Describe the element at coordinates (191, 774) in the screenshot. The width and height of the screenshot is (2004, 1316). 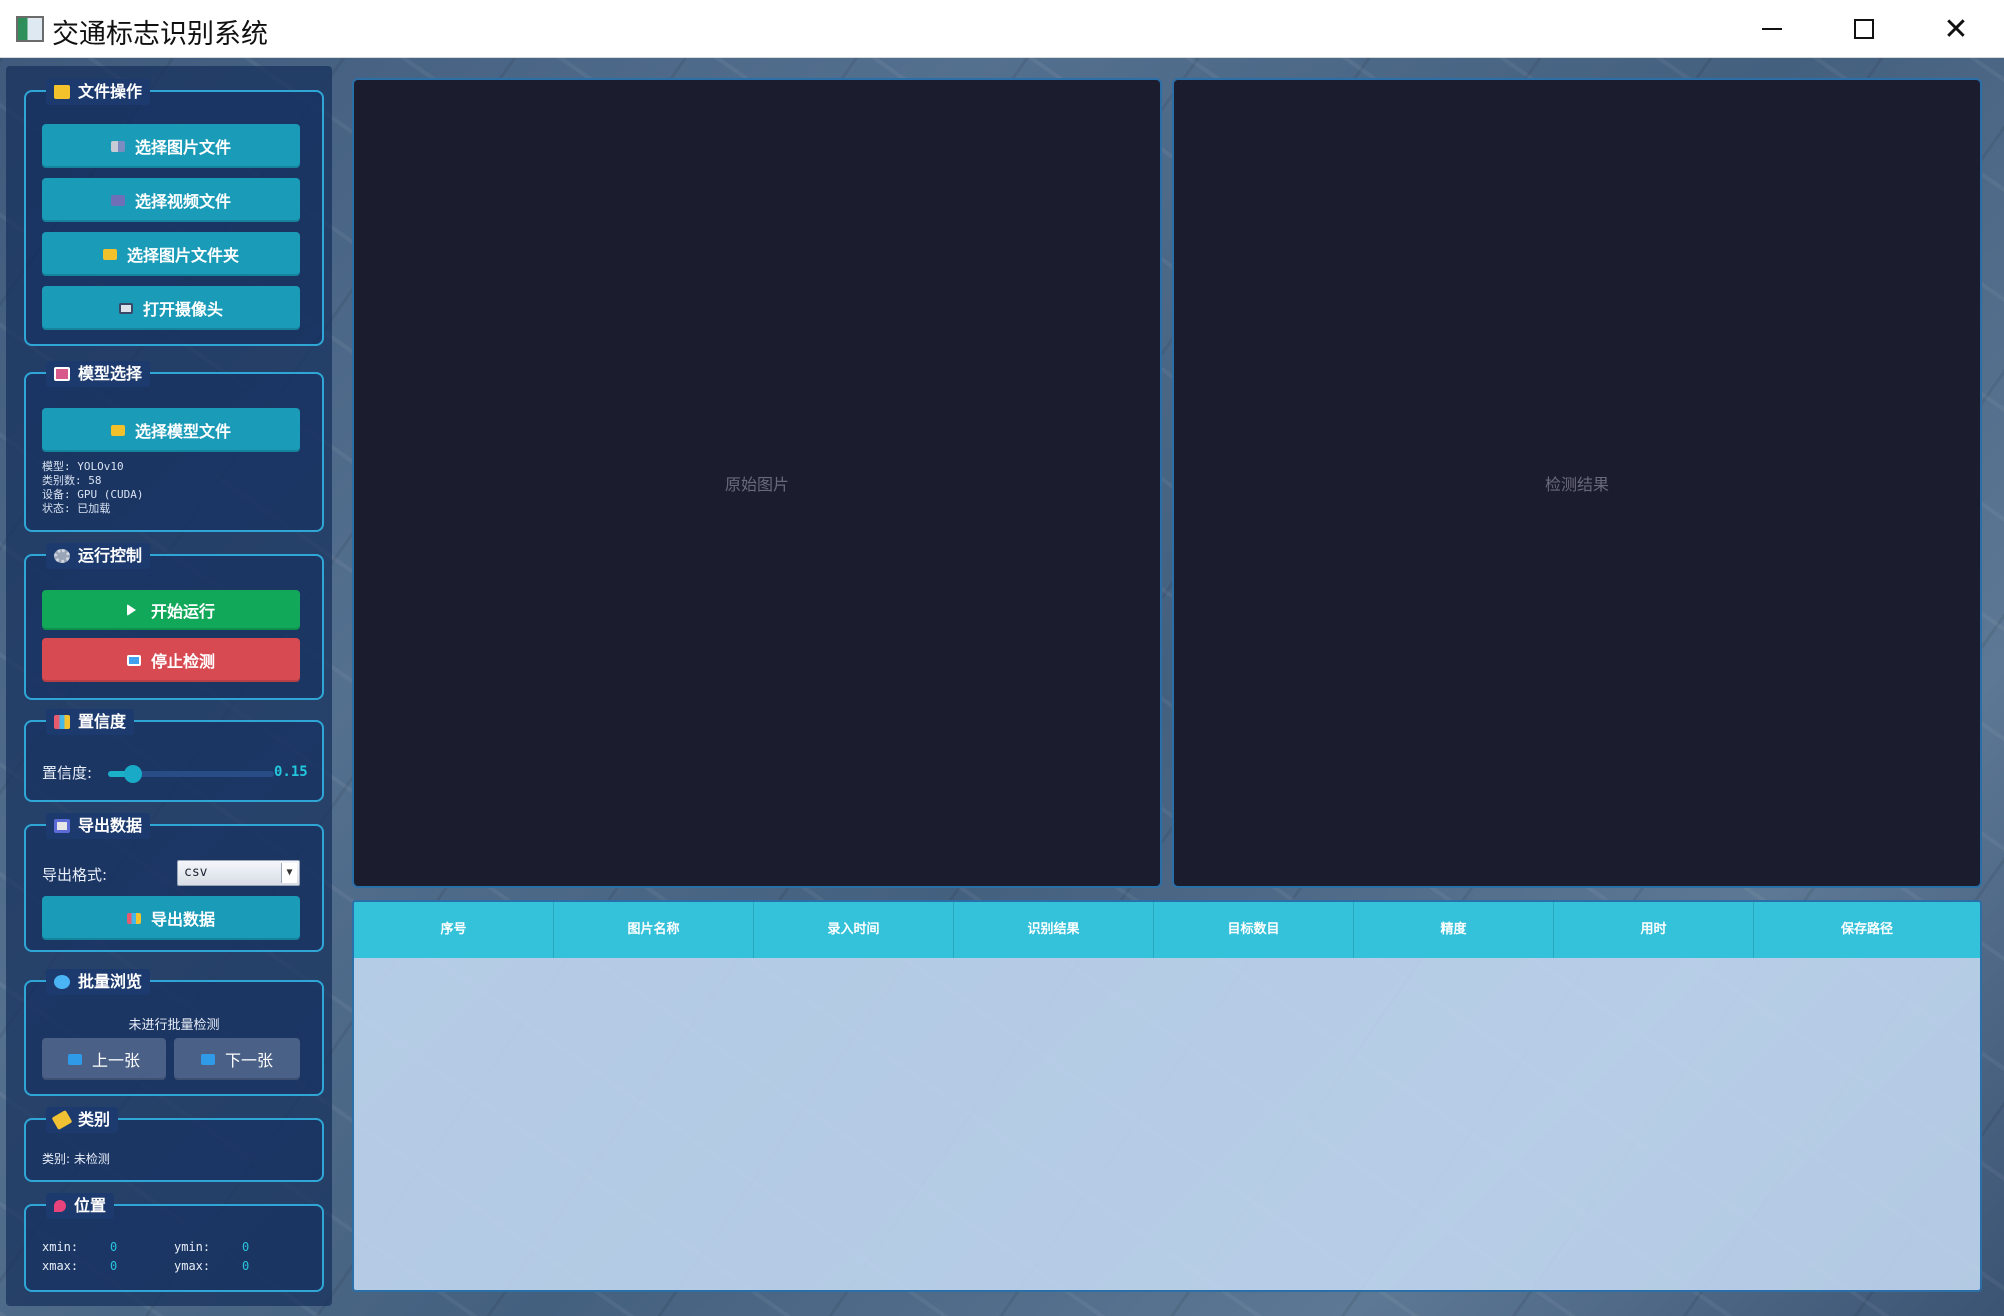
I see `confidence-slider` at that location.